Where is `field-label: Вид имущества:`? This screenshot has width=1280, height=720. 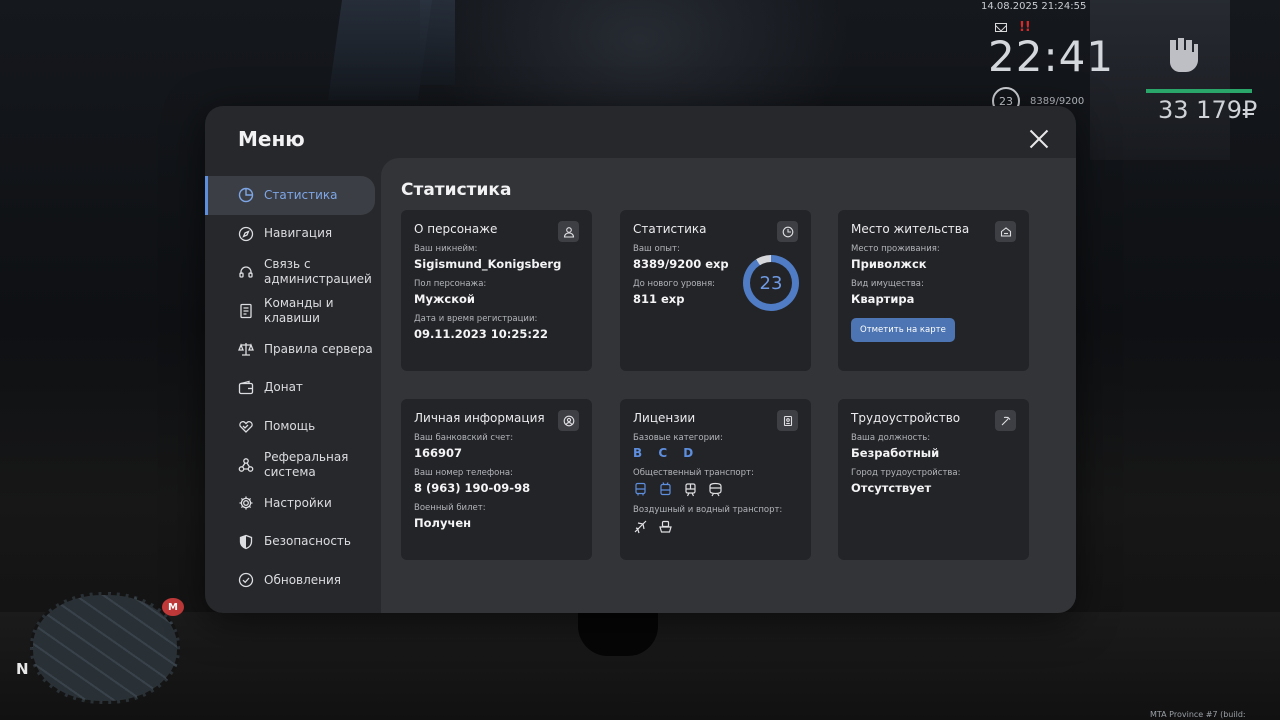
field-label: Вид имущества: is located at coordinates (887, 284).